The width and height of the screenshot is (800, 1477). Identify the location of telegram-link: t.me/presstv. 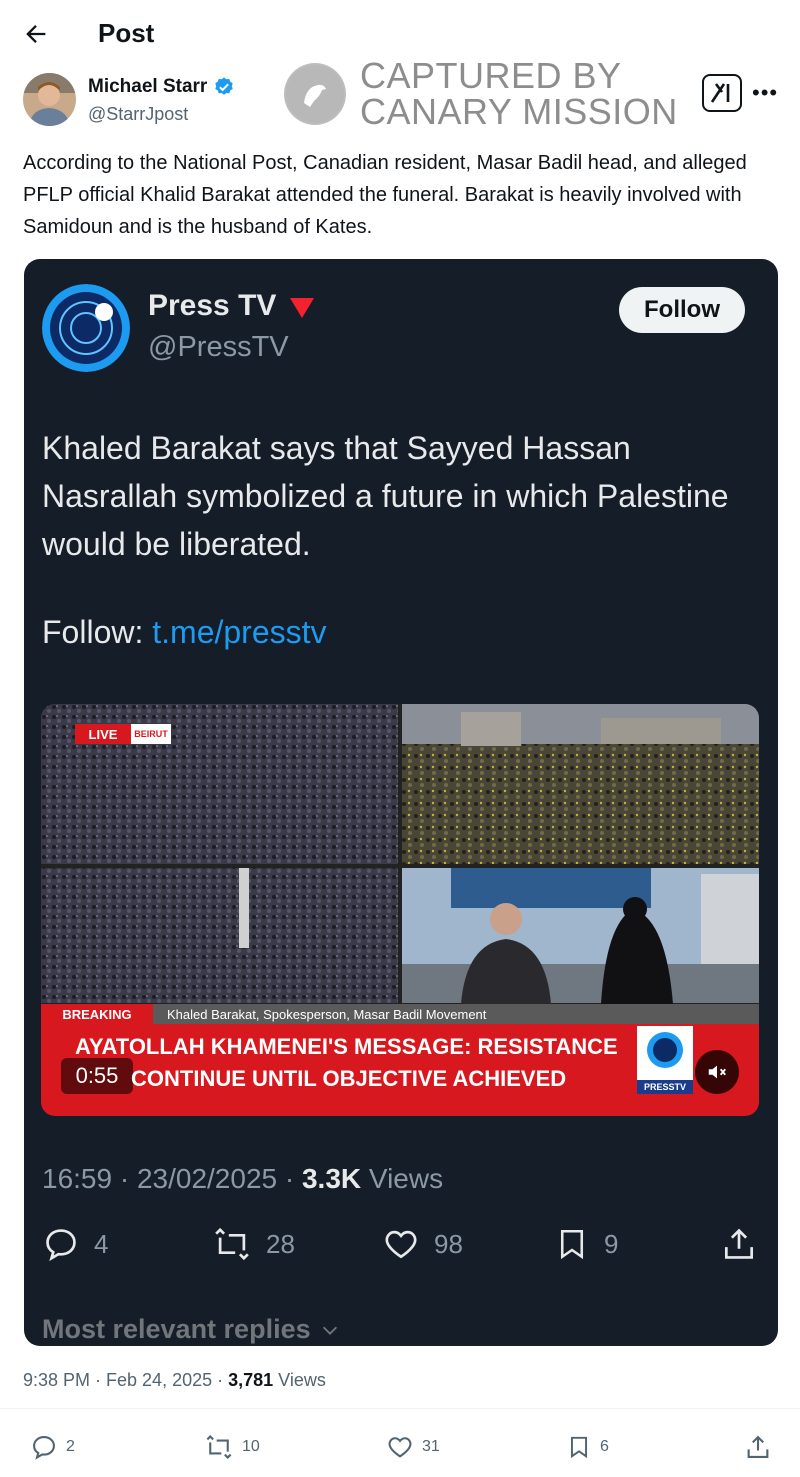
(239, 632).